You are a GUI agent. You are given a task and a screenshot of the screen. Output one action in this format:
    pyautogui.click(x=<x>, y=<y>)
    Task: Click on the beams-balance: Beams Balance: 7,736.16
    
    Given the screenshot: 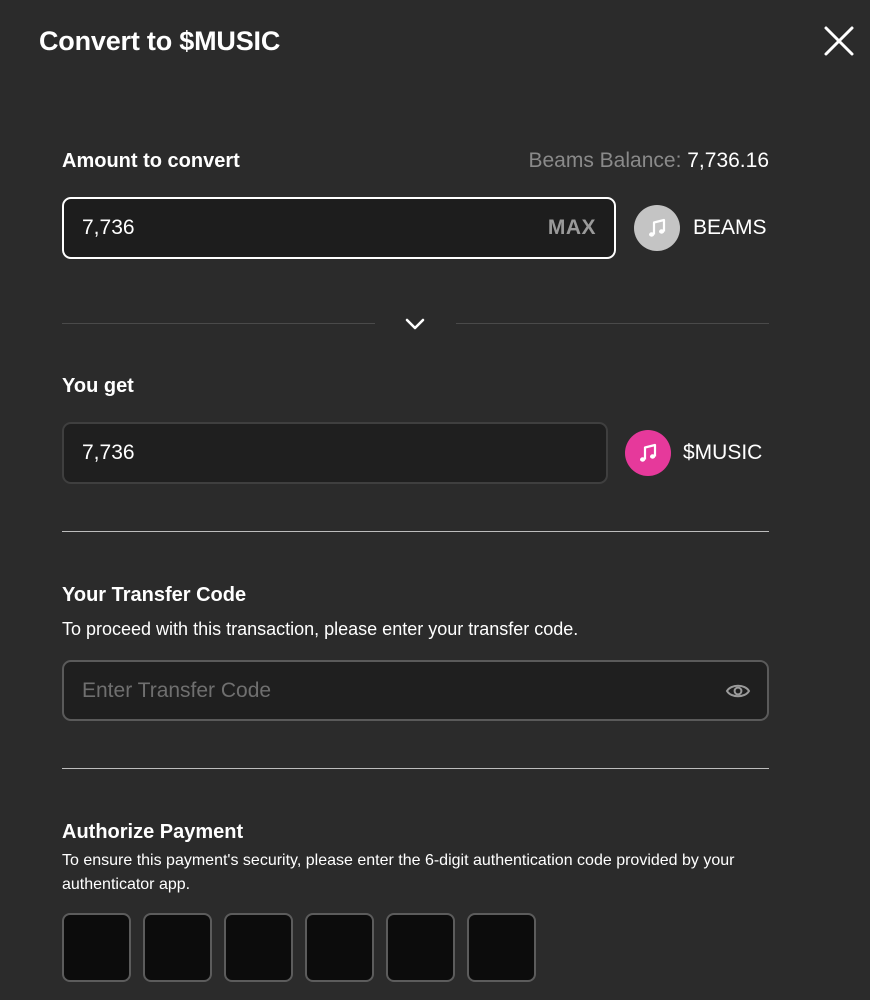 What is the action you would take?
    pyautogui.click(x=648, y=161)
    